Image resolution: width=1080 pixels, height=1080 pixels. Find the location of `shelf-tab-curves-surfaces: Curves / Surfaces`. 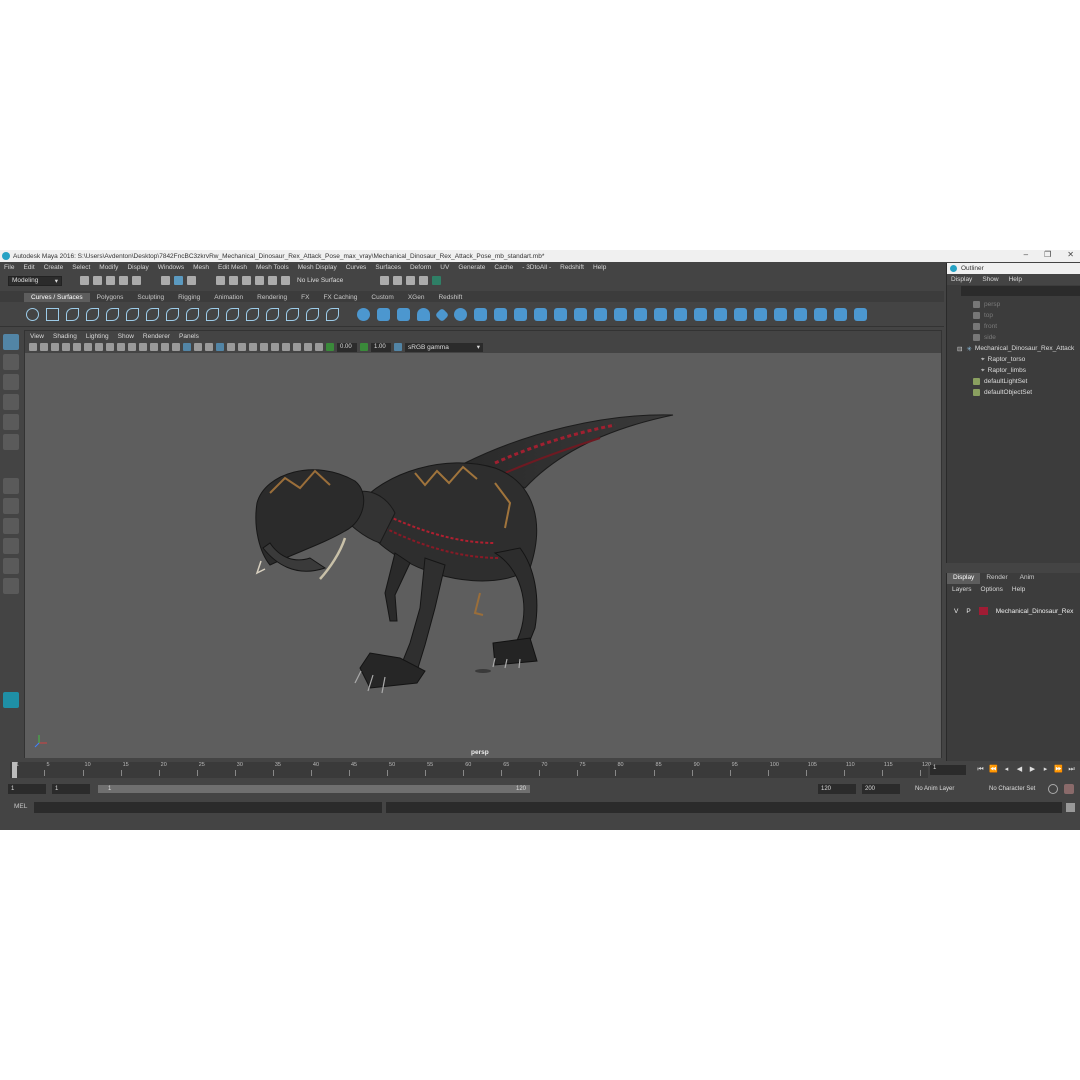

shelf-tab-curves-surfaces: Curves / Surfaces is located at coordinates (57, 297).